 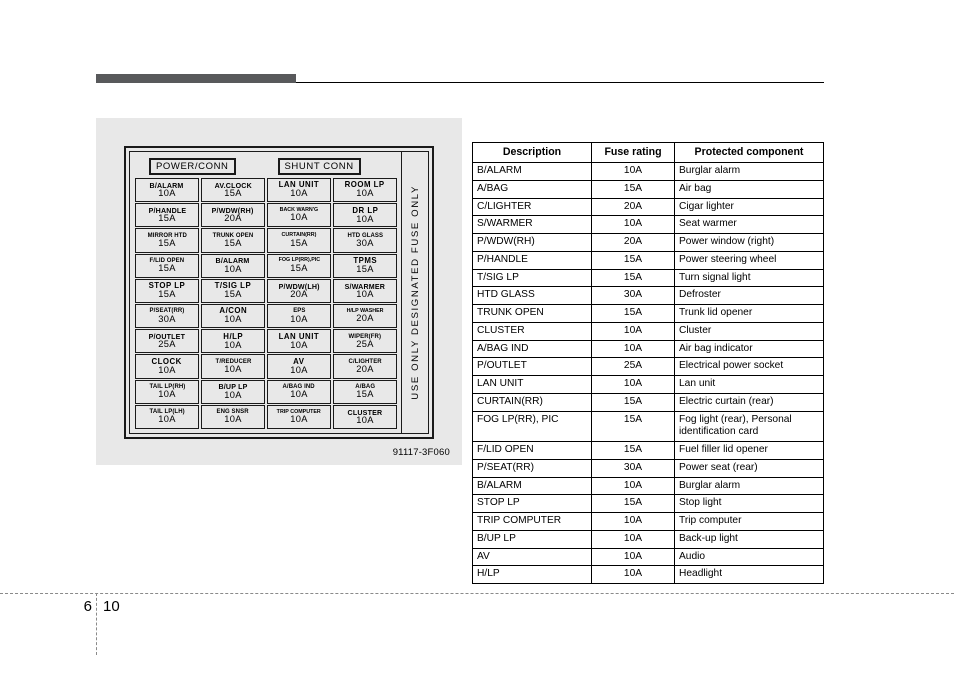 I want to click on cell-protected-component: Turn signal light, so click(x=749, y=278).